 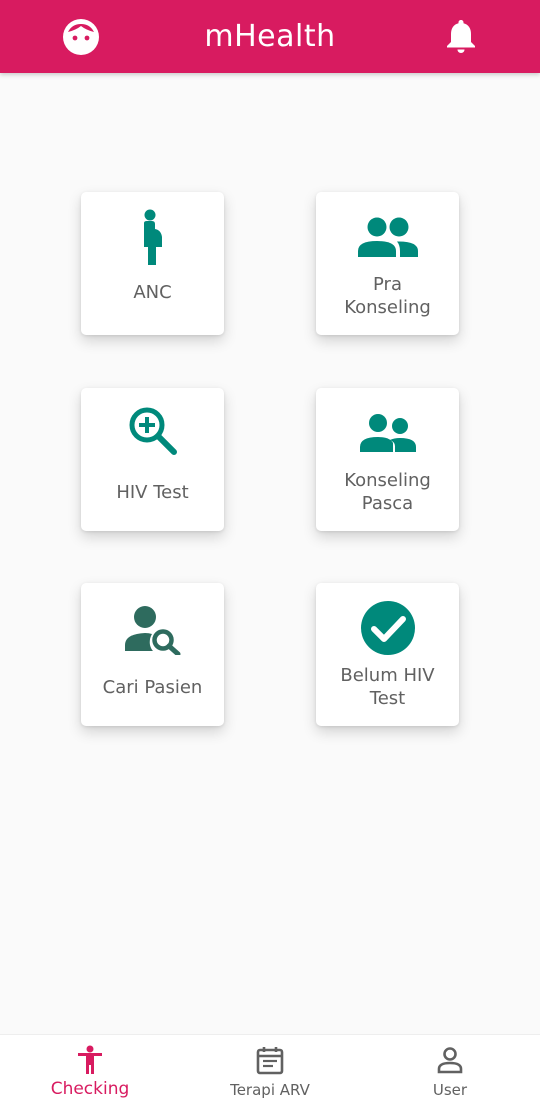 I want to click on nav-item-terapi-arv: Terapi ARV, so click(x=270, y=1072).